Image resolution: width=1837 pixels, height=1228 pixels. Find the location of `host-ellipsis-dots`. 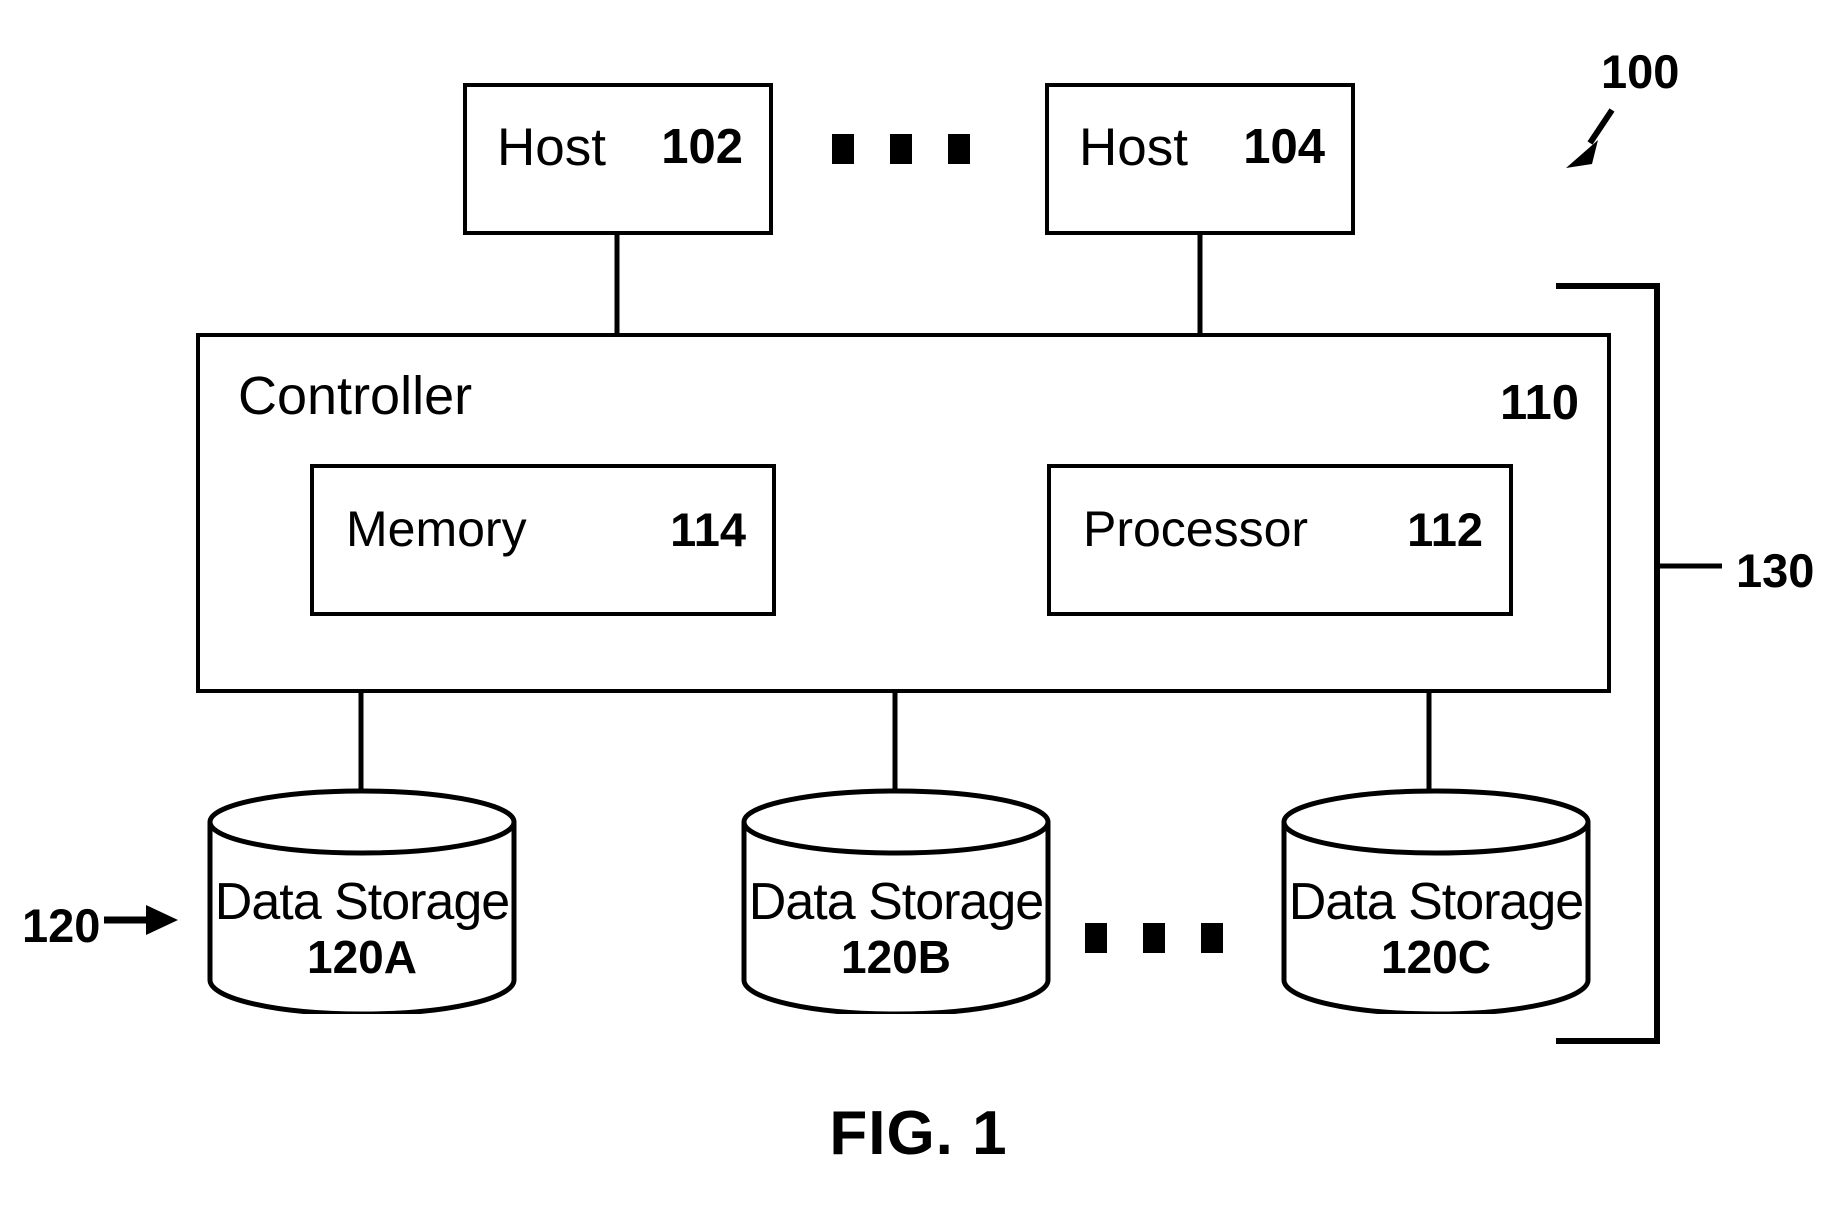

host-ellipsis-dots is located at coordinates (901, 149).